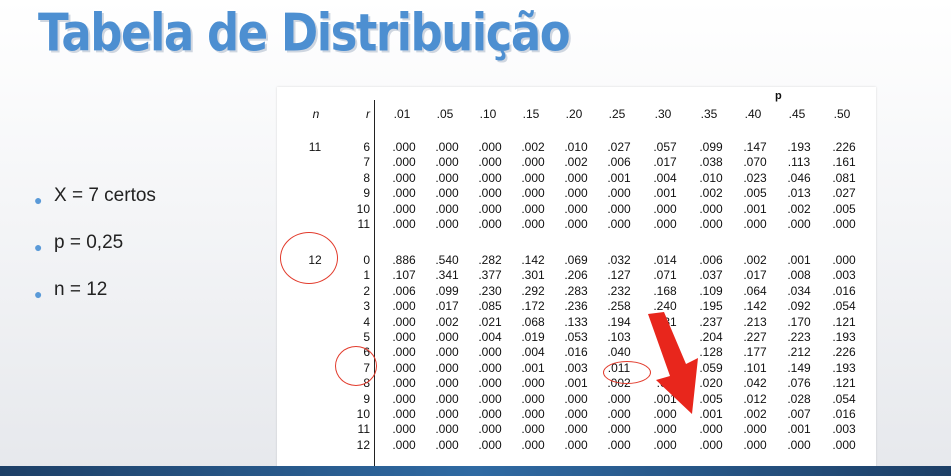  What do you see at coordinates (533, 260) in the screenshot?
I see `probability-cell: .142` at bounding box center [533, 260].